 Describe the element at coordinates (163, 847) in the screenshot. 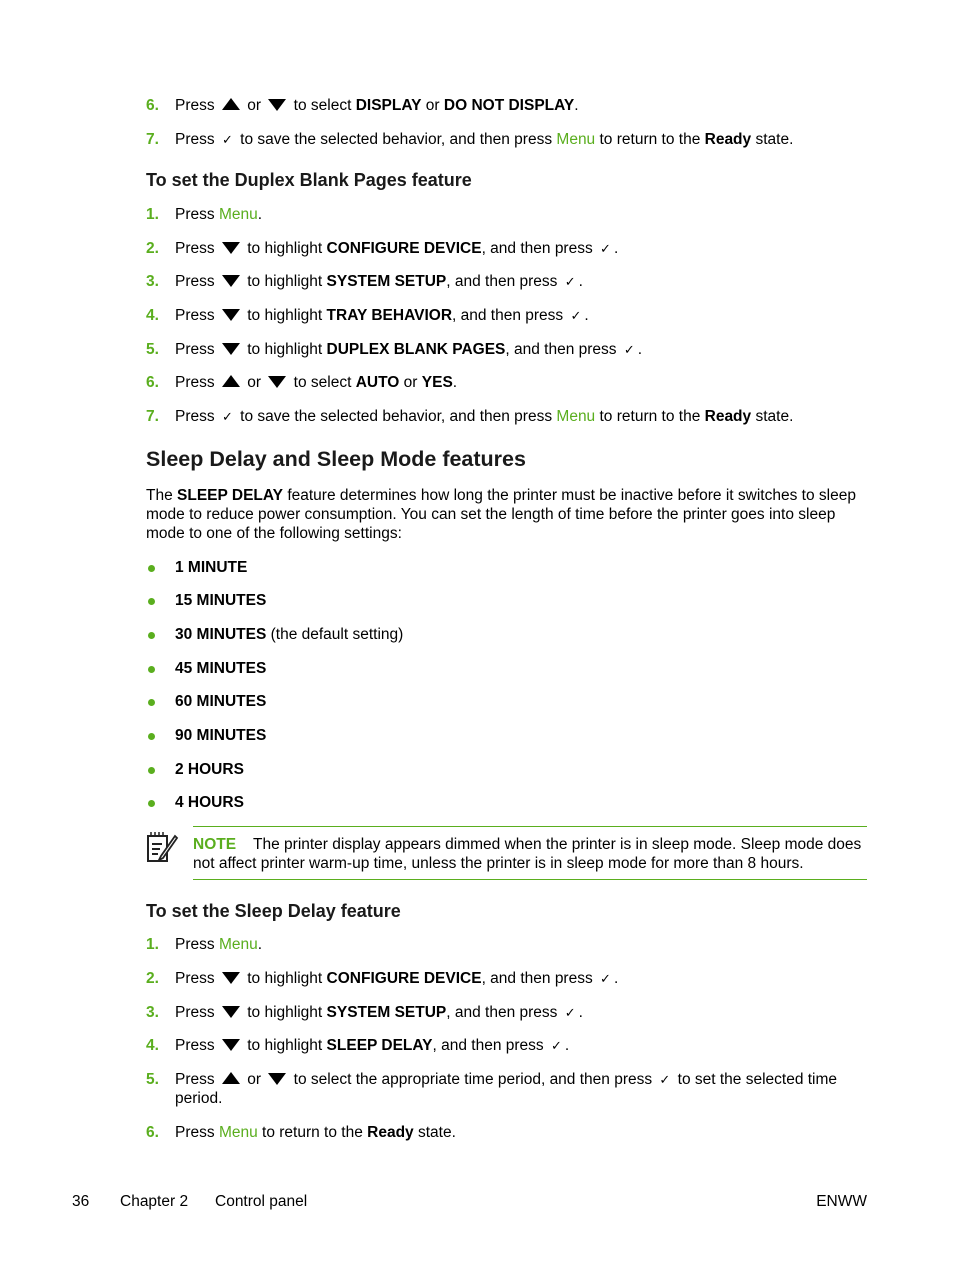

I see `note-pencil-icon` at that location.